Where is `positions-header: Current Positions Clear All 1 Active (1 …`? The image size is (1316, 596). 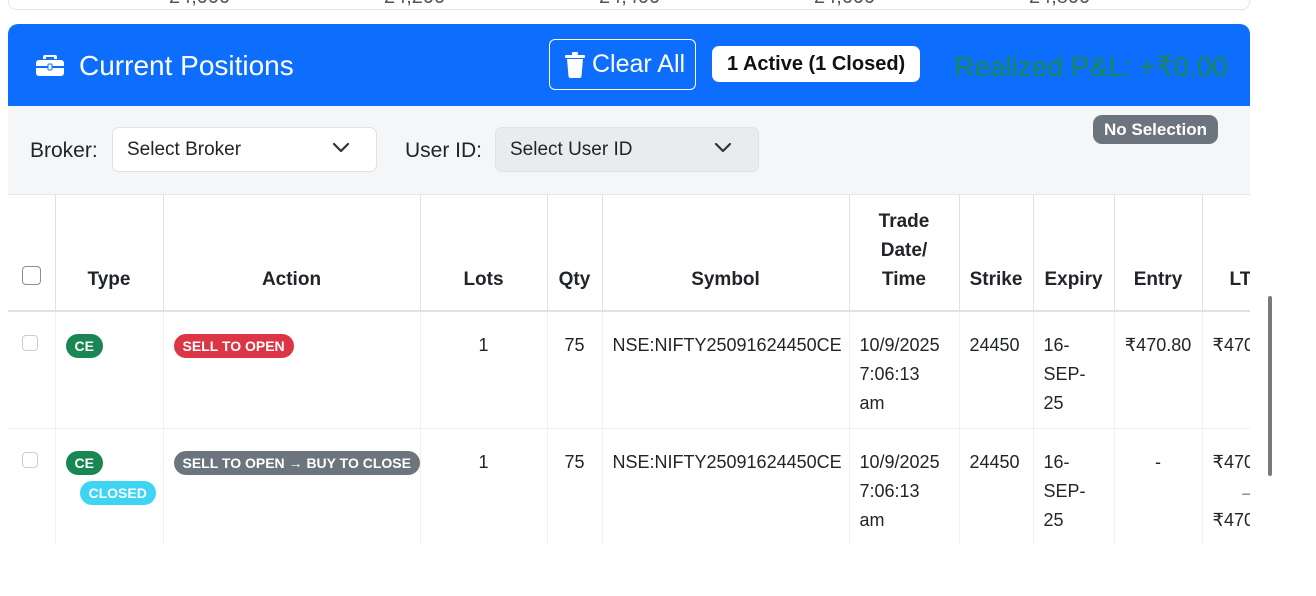
positions-header: Current Positions Clear All 1 Active (1 … is located at coordinates (629, 65).